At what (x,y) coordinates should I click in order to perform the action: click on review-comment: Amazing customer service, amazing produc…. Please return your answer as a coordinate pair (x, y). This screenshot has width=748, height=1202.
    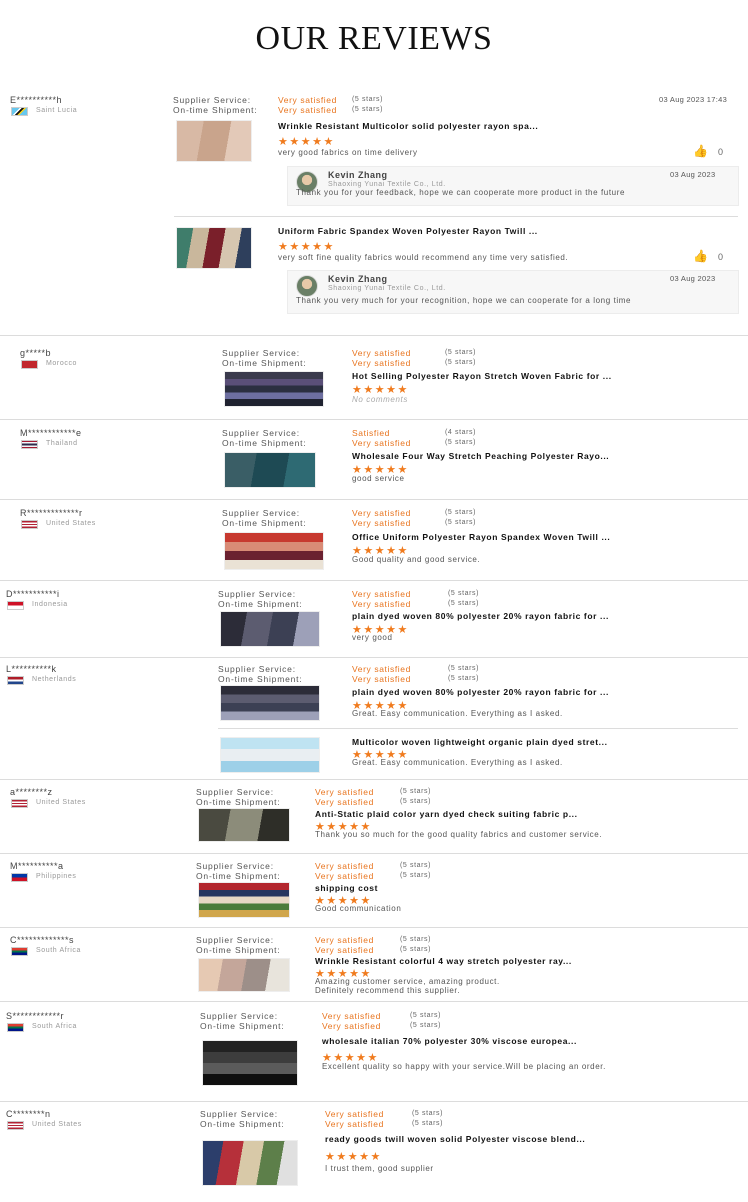
    Looking at the image, I should click on (407, 981).